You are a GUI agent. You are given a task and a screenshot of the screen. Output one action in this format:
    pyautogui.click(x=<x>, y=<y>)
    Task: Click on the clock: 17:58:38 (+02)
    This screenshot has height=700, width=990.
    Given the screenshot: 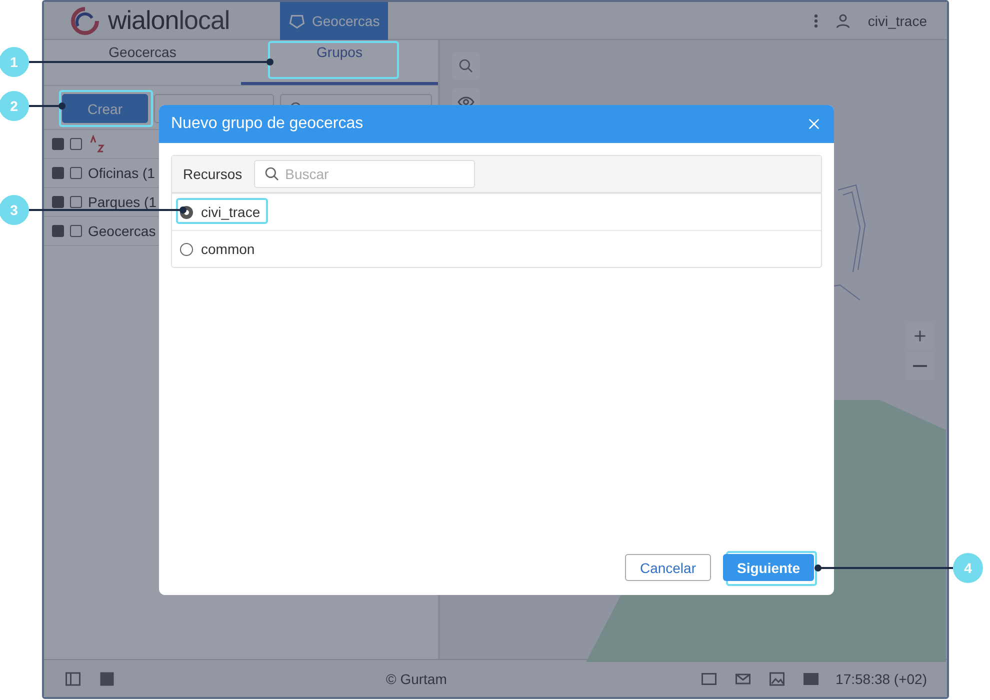 What is the action you would take?
    pyautogui.click(x=881, y=678)
    